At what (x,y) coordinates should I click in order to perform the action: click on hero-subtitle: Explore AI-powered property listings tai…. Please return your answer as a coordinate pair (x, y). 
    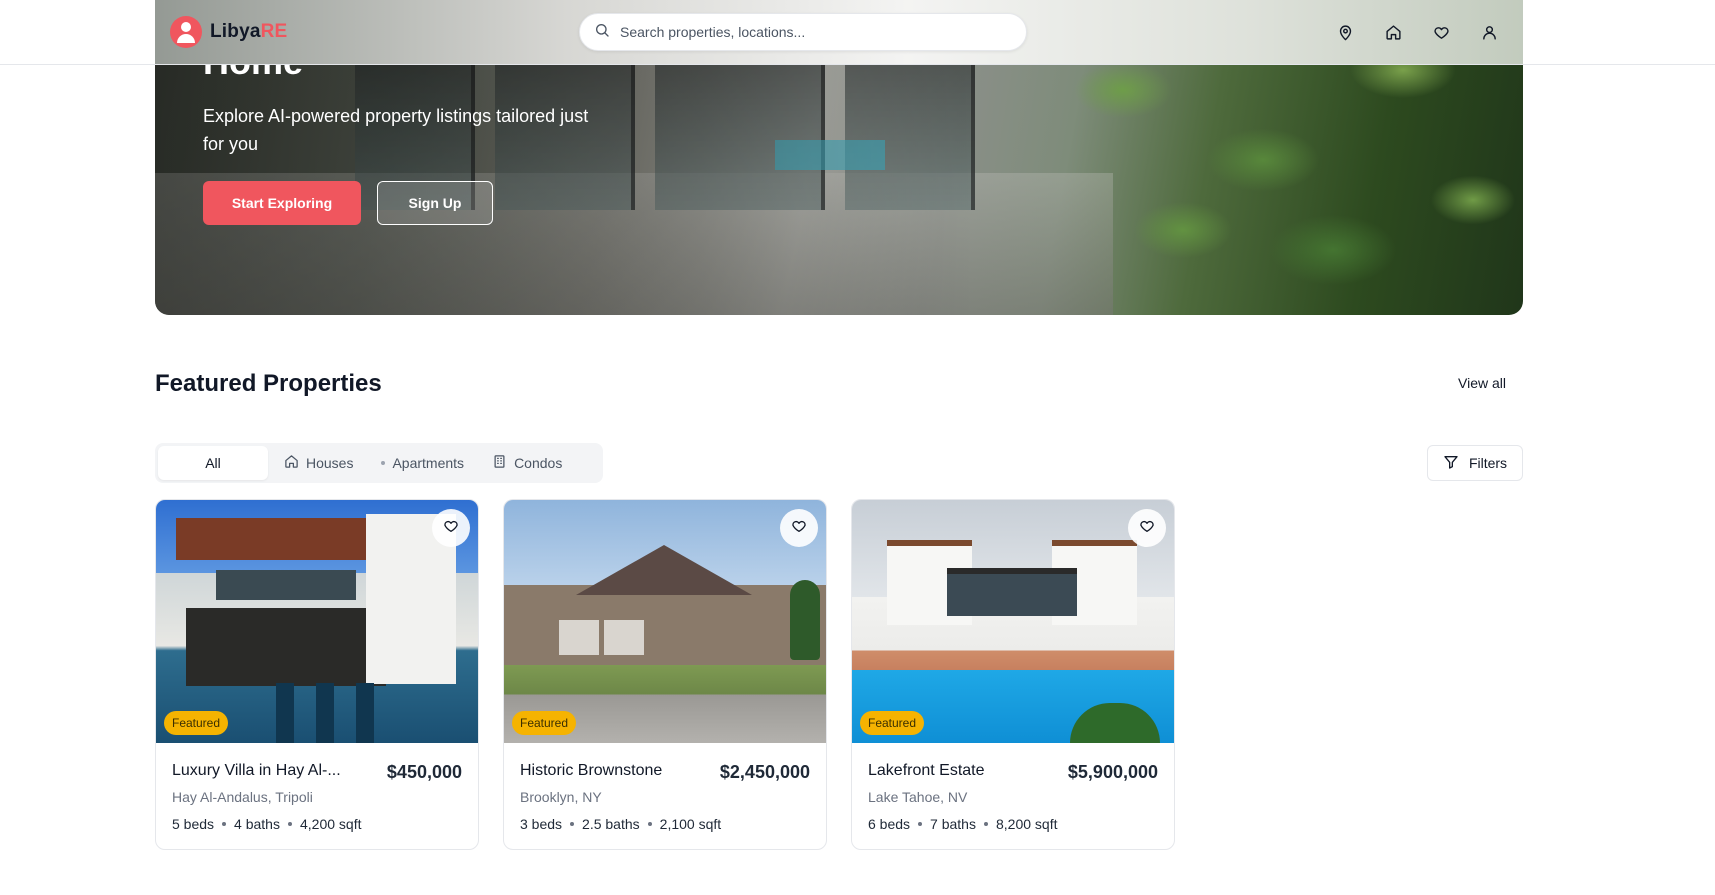
    Looking at the image, I should click on (396, 130).